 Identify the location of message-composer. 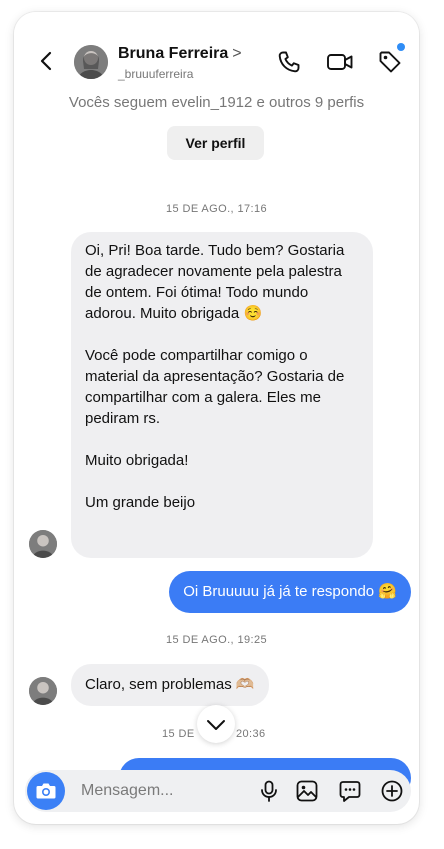
(218, 791).